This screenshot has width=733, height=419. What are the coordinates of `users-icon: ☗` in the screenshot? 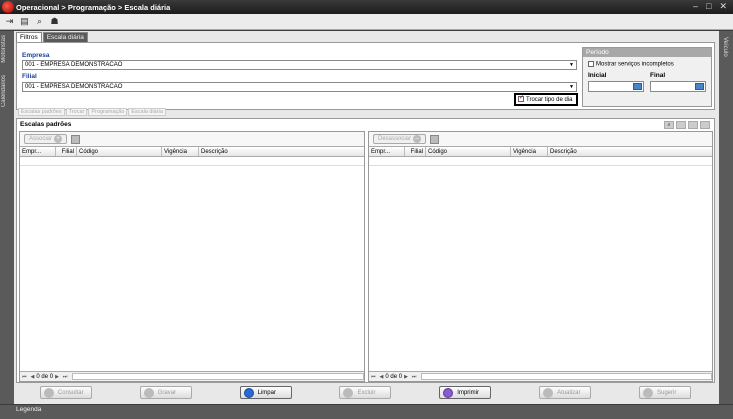 It's located at (54, 21).